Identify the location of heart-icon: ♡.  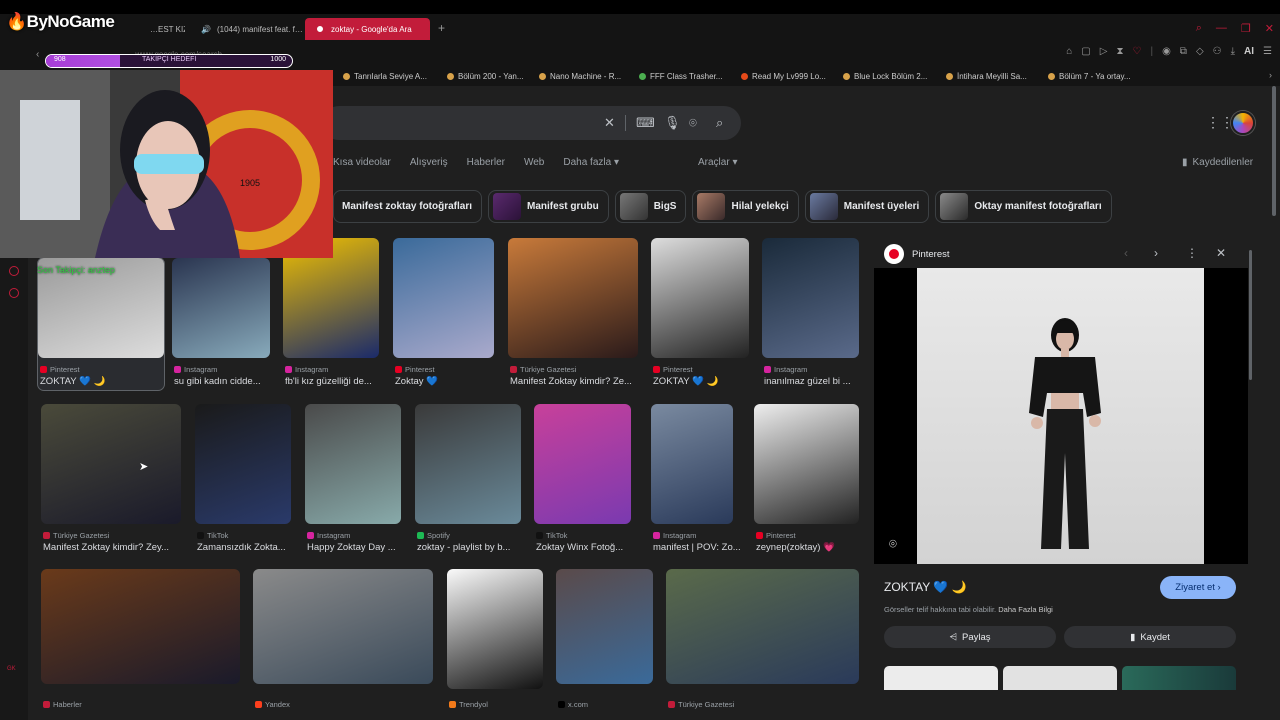
(1136, 51).